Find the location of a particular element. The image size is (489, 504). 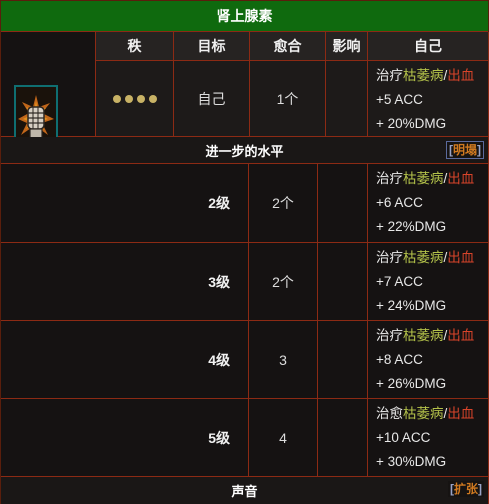

collapse-toggle: [明塌] is located at coordinates (464, 150).